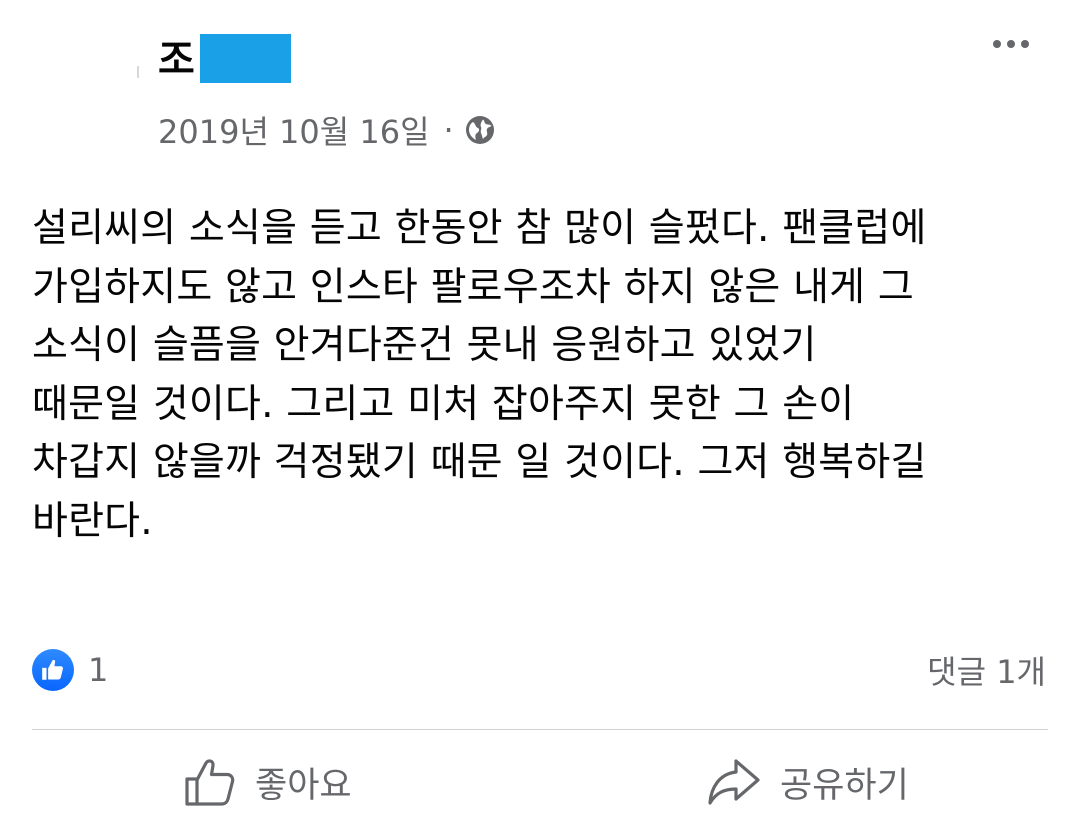 The width and height of the screenshot is (1080, 840). I want to click on share-button-label: 공유하기, so click(844, 785).